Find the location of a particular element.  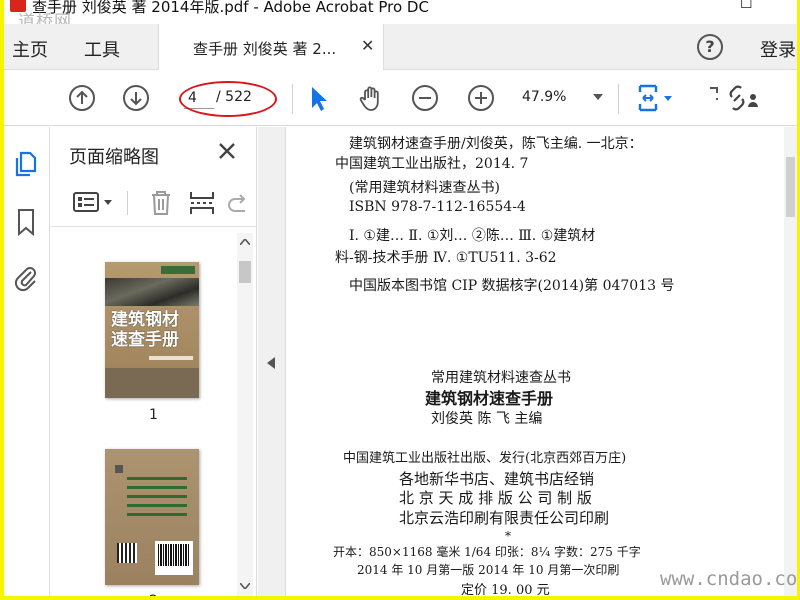

panel-toolbar-divider is located at coordinates (127, 203).